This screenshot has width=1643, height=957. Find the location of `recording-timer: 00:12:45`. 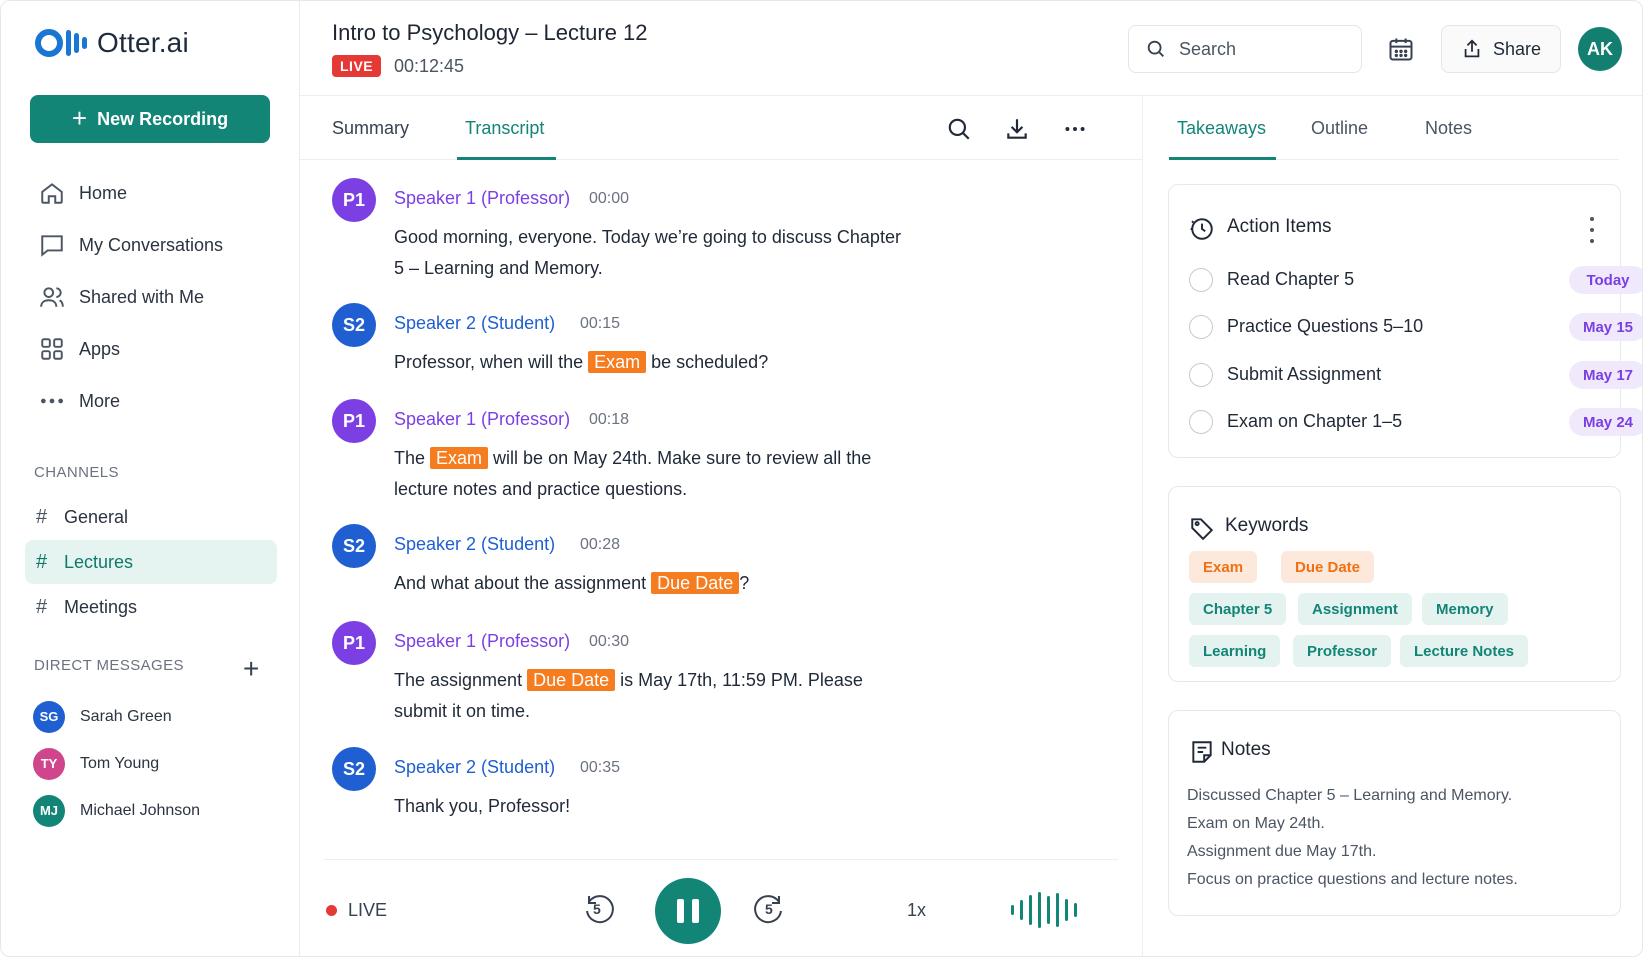

recording-timer: 00:12:45 is located at coordinates (429, 66).